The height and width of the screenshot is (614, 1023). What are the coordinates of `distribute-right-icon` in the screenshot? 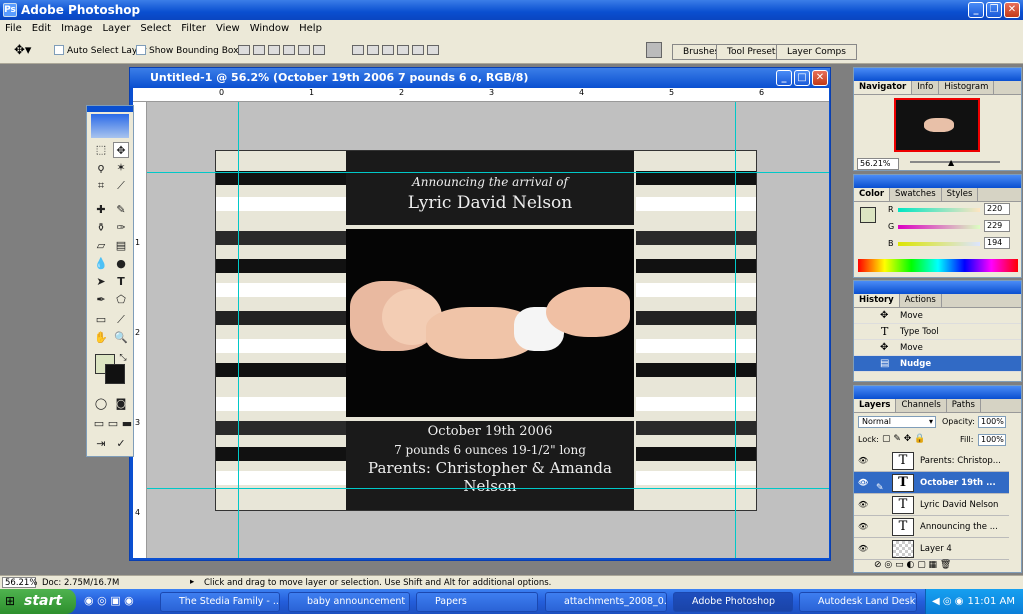 It's located at (433, 50).